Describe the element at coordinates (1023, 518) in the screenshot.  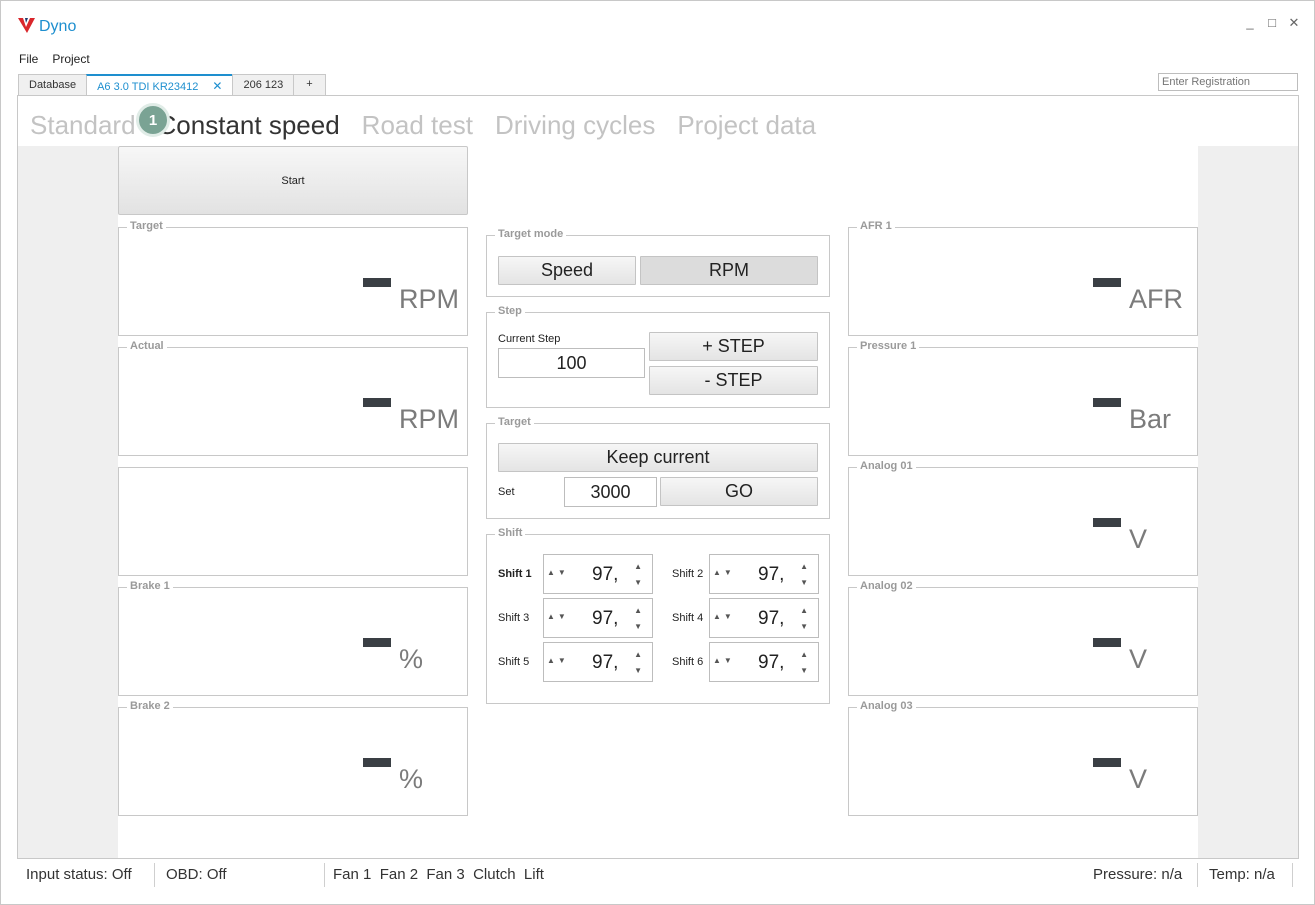
I see `gauge-analog-01: Analog 01 V` at that location.